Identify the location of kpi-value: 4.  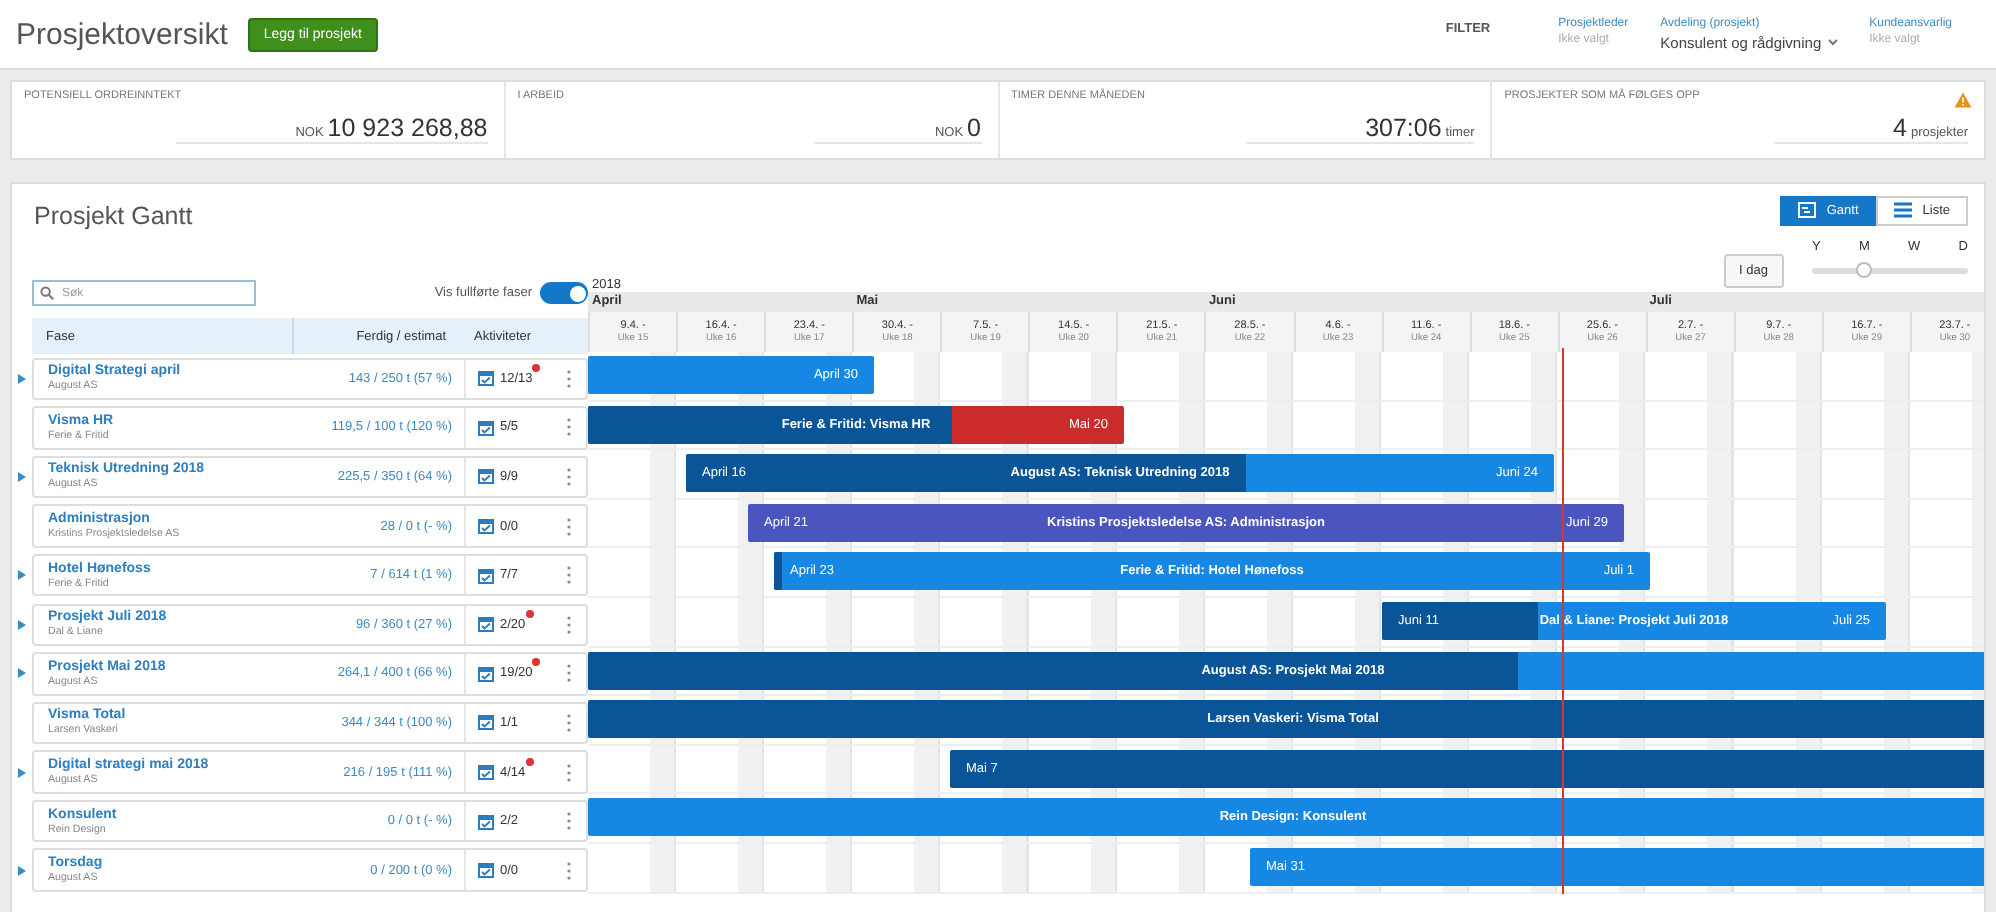
(1900, 128).